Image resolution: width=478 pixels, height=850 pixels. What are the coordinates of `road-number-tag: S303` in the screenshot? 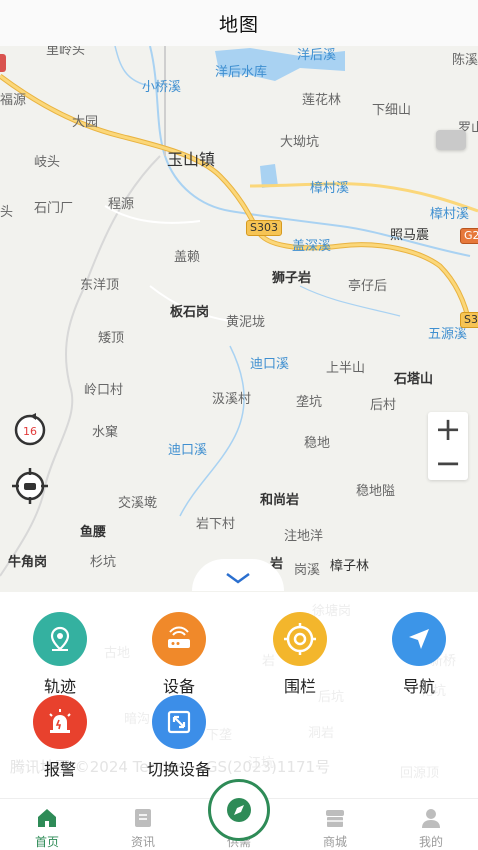 It's located at (264, 228).